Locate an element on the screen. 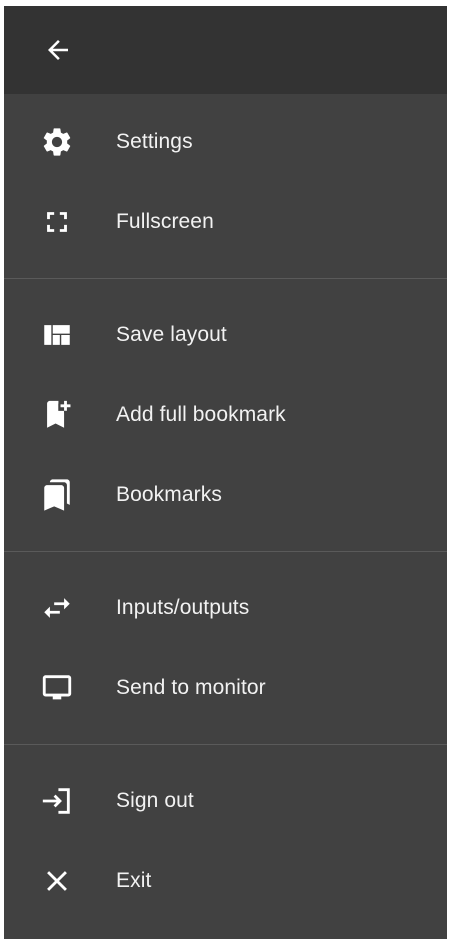 The image size is (449, 939). bookmark-add-icon is located at coordinates (57, 415).